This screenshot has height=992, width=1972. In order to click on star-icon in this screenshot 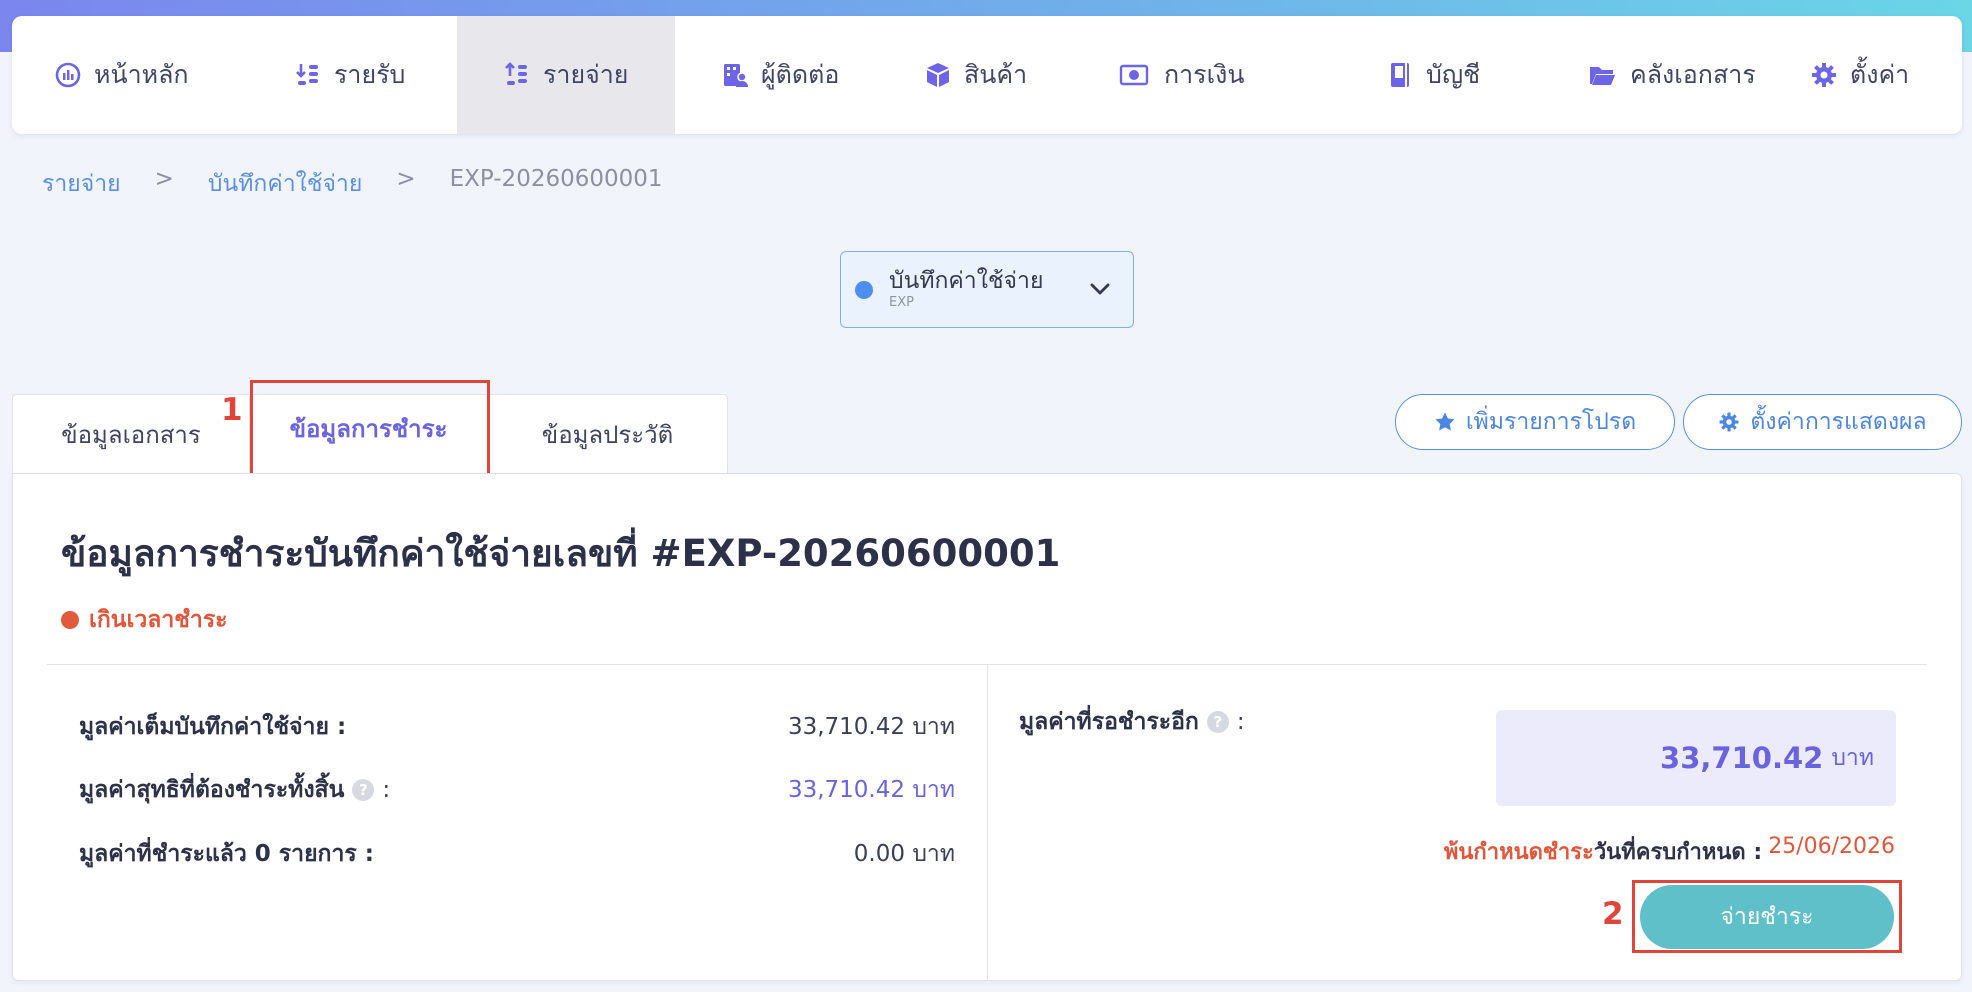, I will do `click(1445, 421)`.